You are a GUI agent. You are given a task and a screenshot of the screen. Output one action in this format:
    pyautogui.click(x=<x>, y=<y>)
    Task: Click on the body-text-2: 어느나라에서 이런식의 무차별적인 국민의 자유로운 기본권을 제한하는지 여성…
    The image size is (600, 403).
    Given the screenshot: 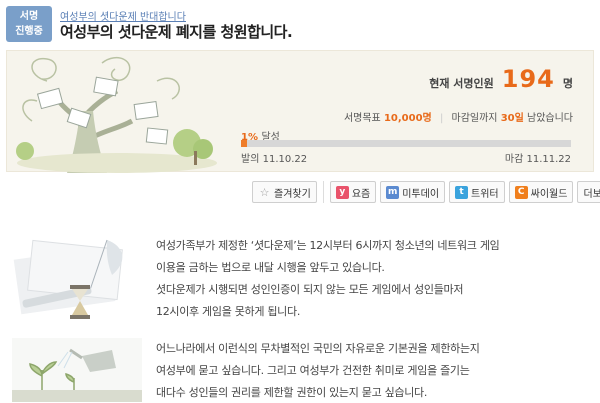 What is the action you would take?
    pyautogui.click(x=366, y=370)
    